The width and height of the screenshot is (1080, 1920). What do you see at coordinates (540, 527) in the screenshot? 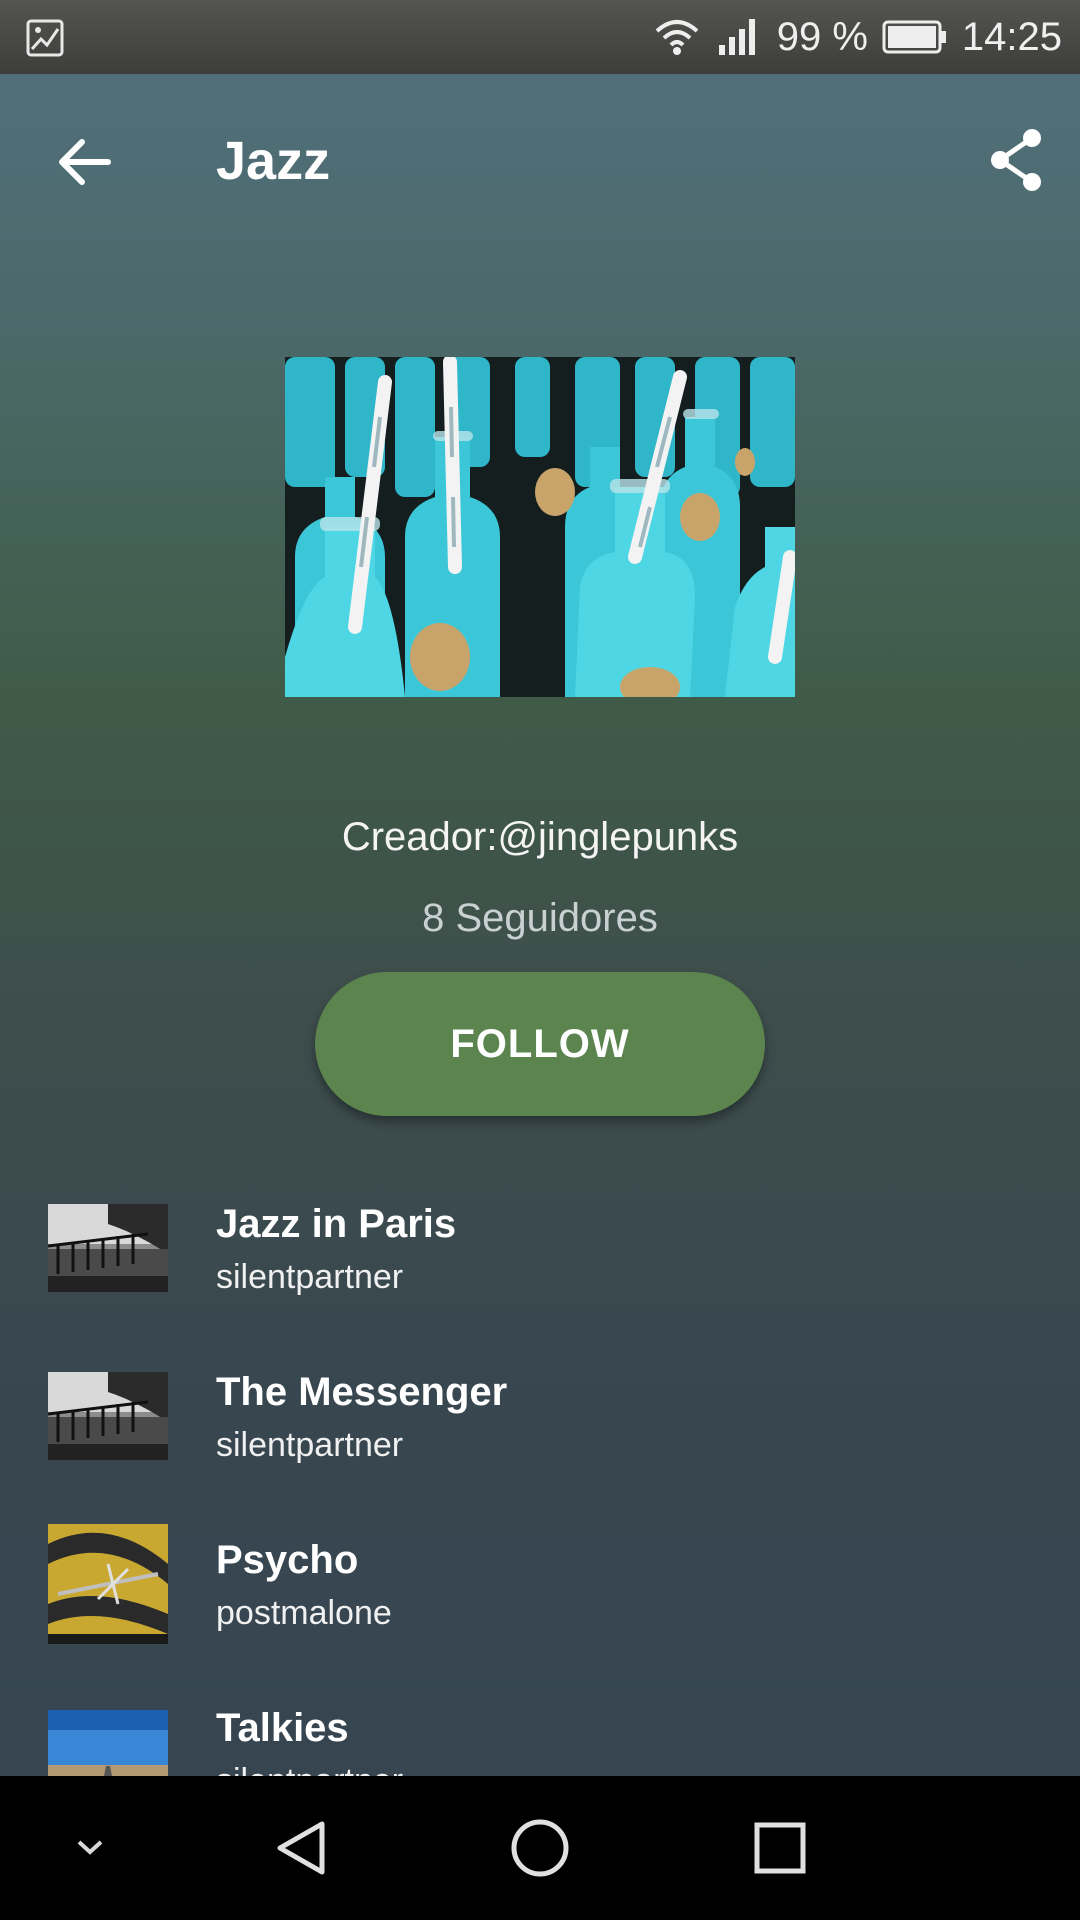
I see `playlist-cover-image` at bounding box center [540, 527].